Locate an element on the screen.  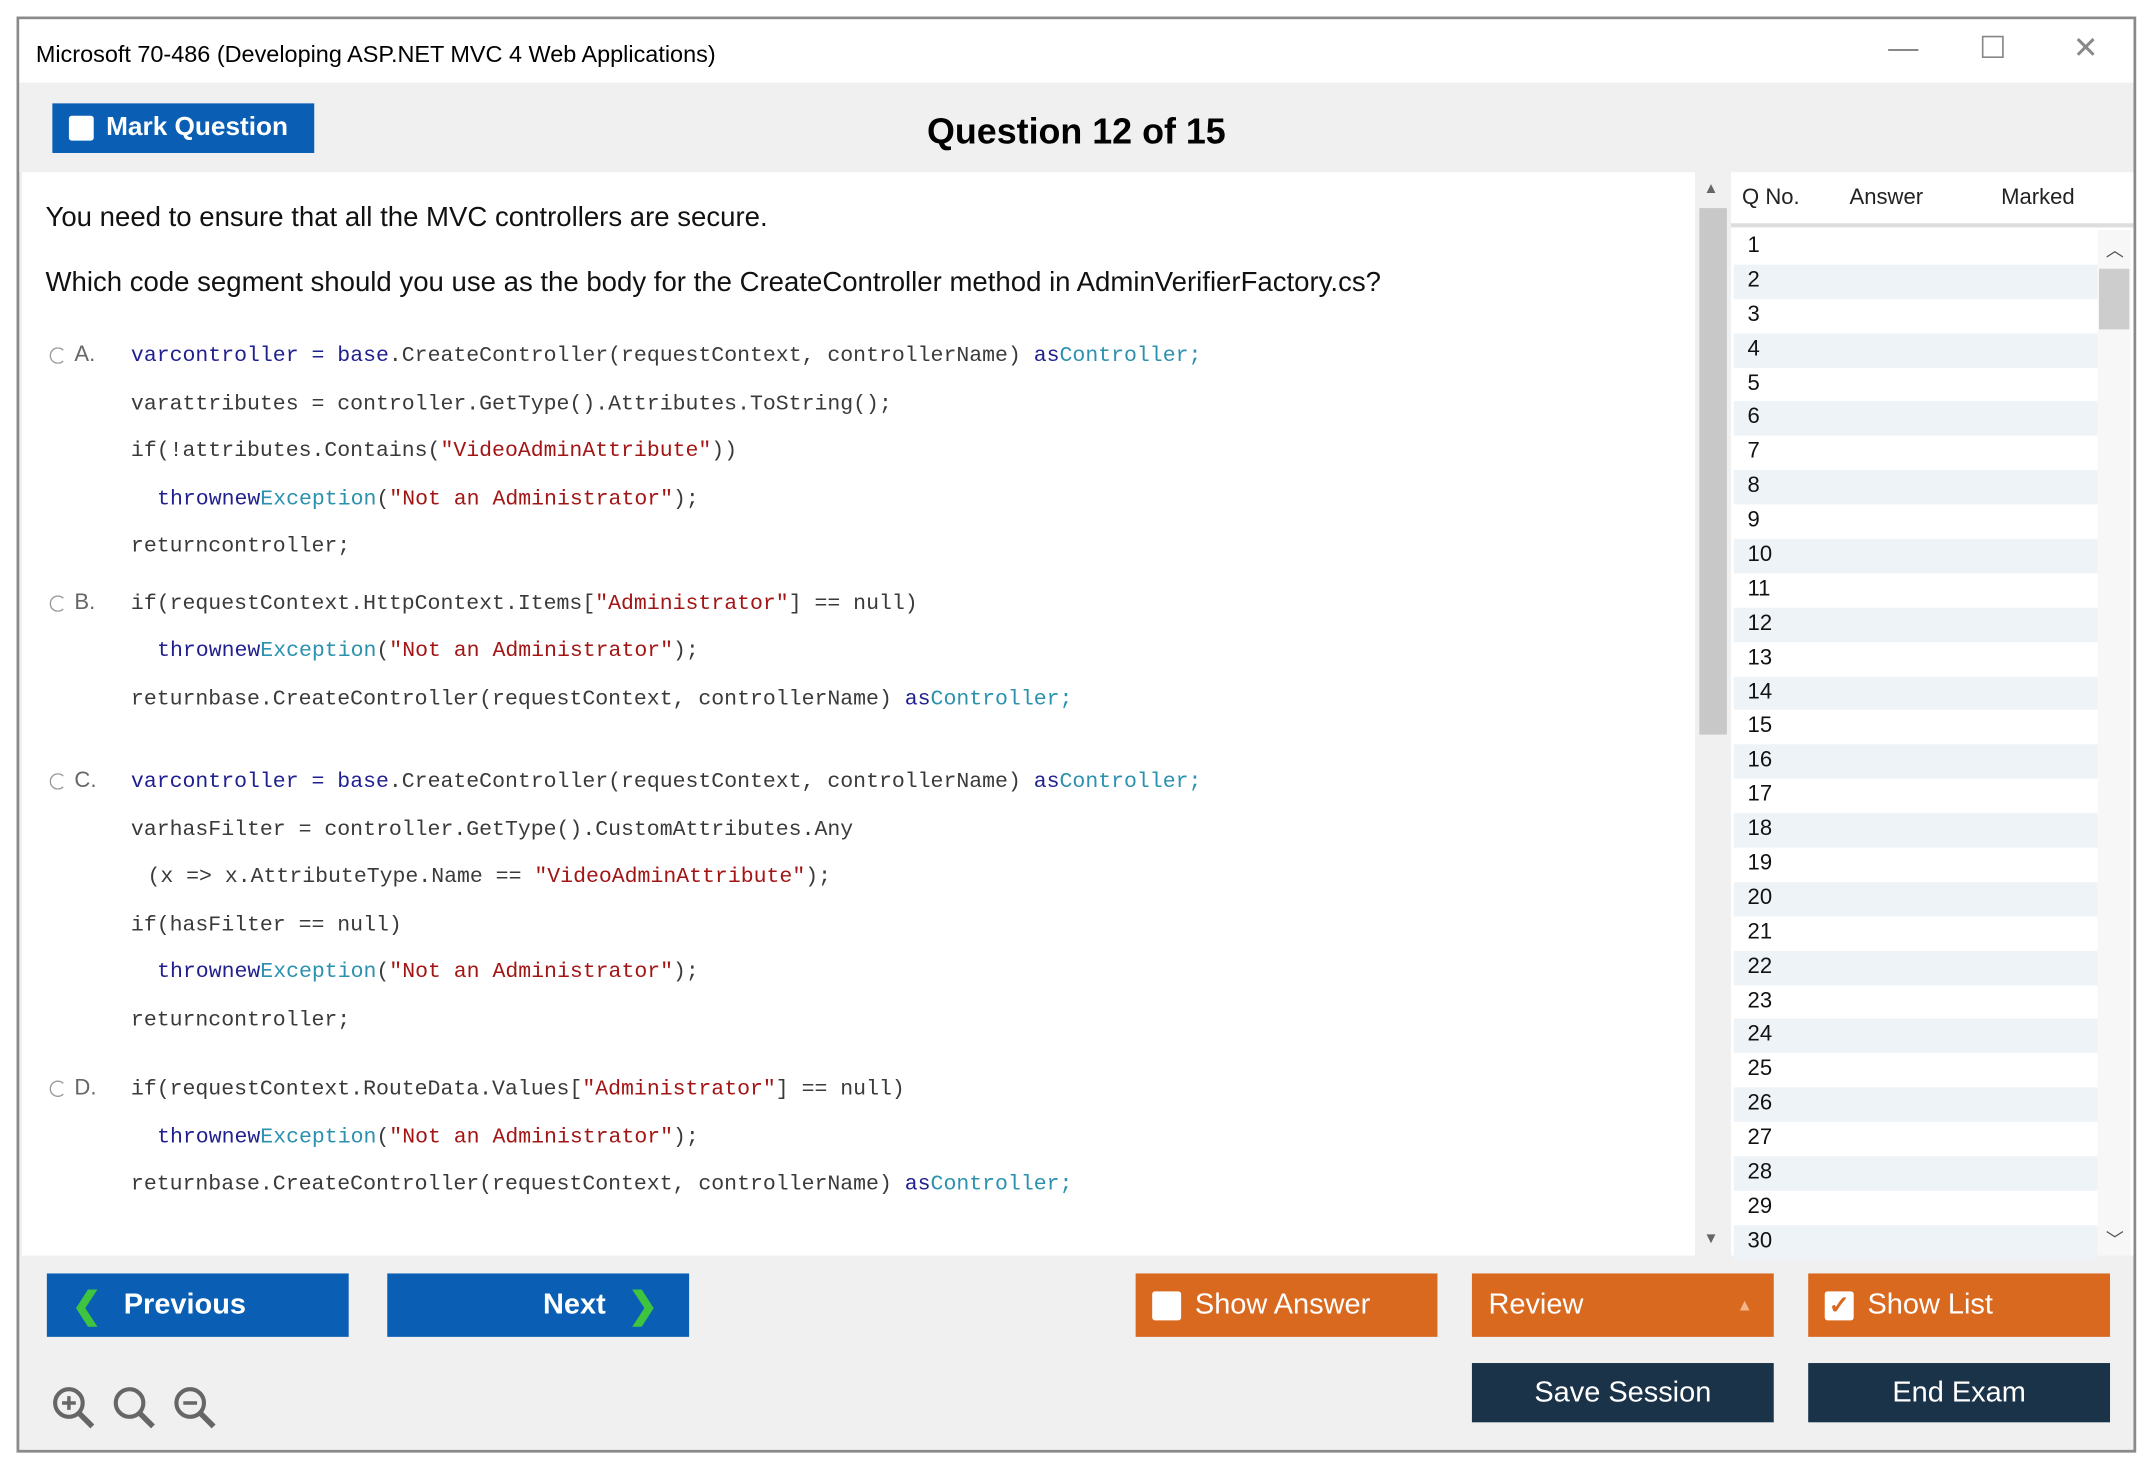
chevron-up-icon: ︿ is located at coordinates (2115, 249).